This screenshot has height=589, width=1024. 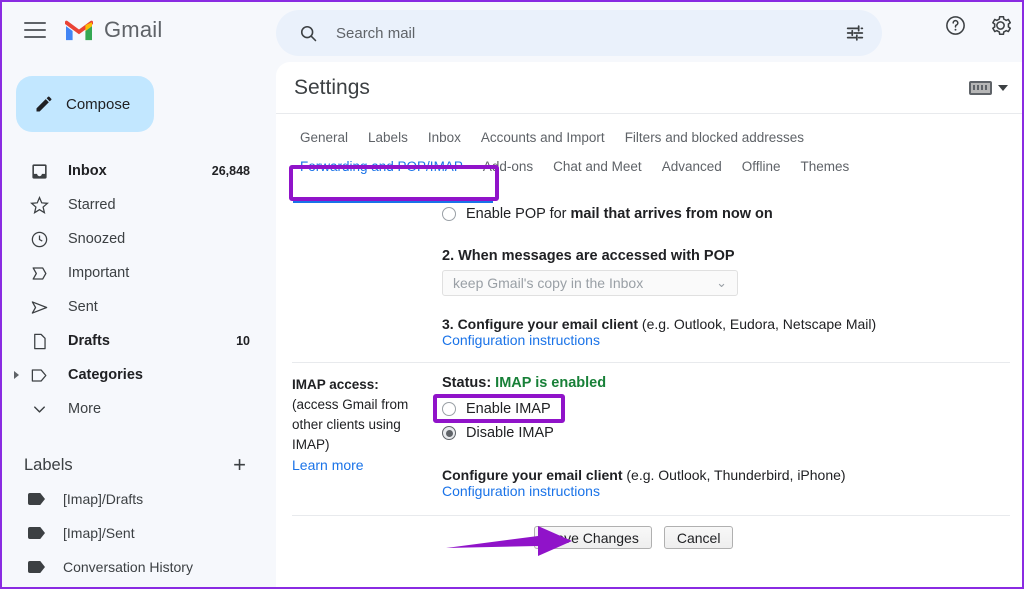 What do you see at coordinates (726, 383) in the screenshot?
I see `imap-status: Status: IMAP is enabled` at bounding box center [726, 383].